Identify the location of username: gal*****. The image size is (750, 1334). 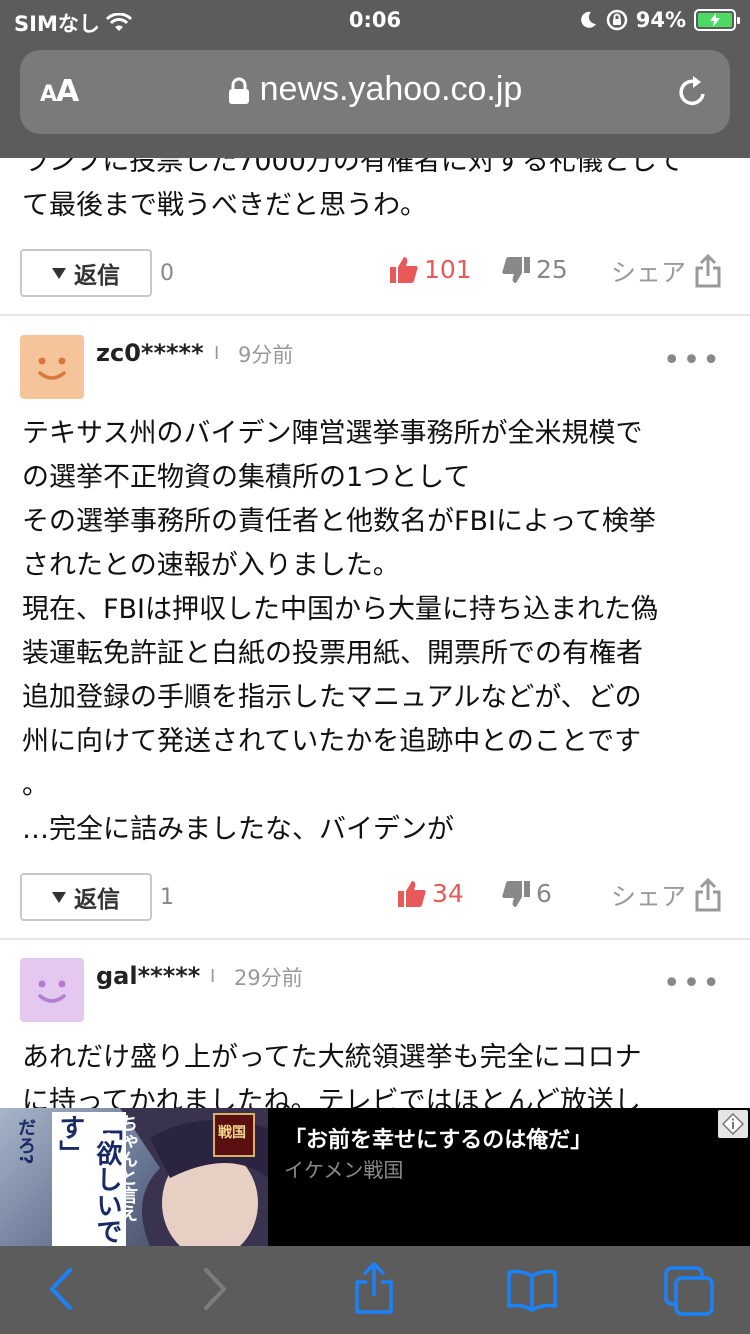
(148, 976).